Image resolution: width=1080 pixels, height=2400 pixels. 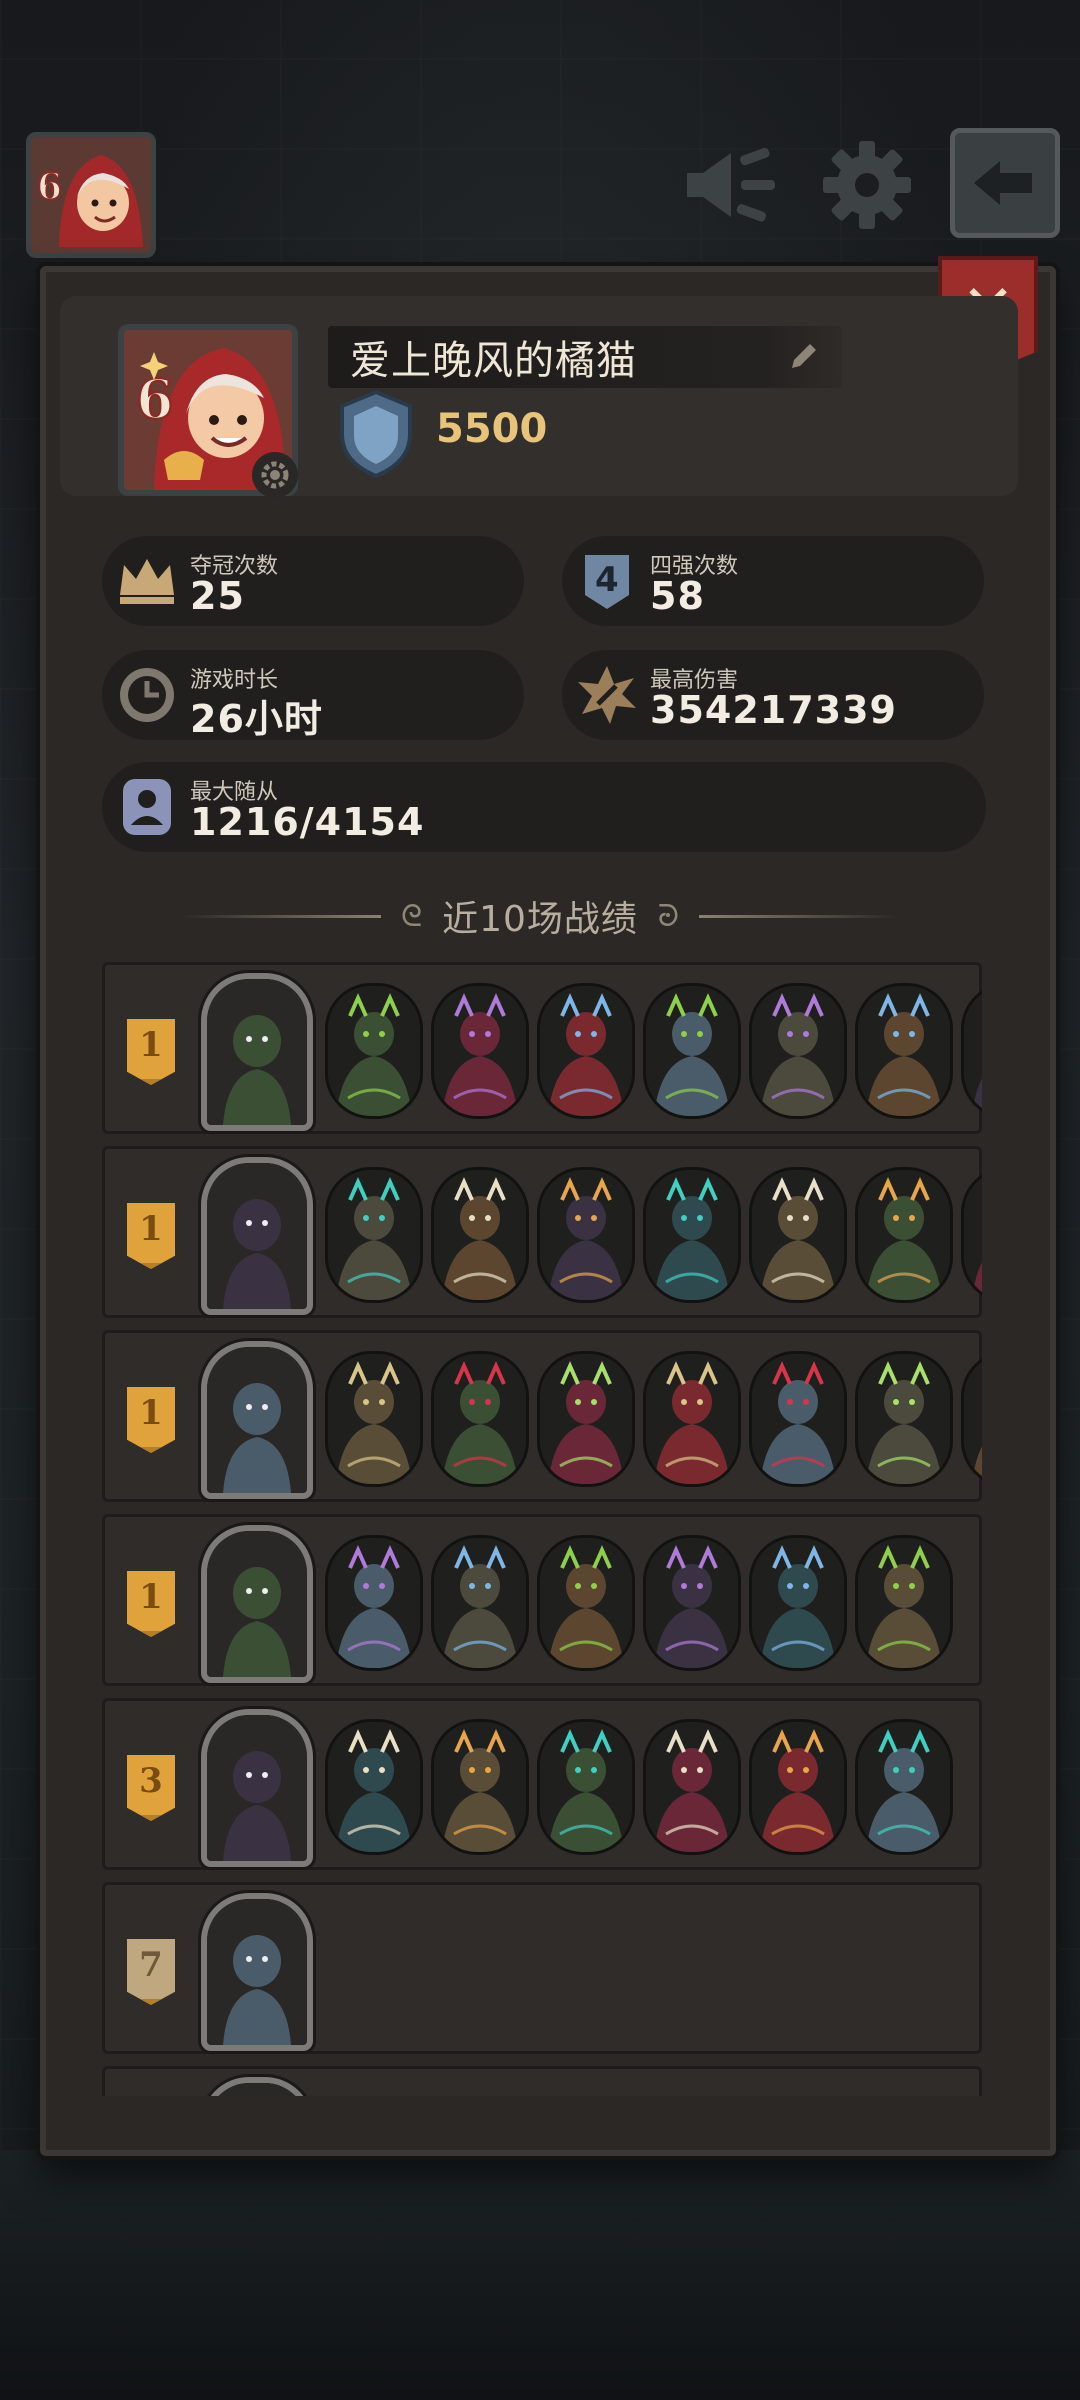 I want to click on stat-max-damage: 最高伤害 354217339, so click(x=773, y=695).